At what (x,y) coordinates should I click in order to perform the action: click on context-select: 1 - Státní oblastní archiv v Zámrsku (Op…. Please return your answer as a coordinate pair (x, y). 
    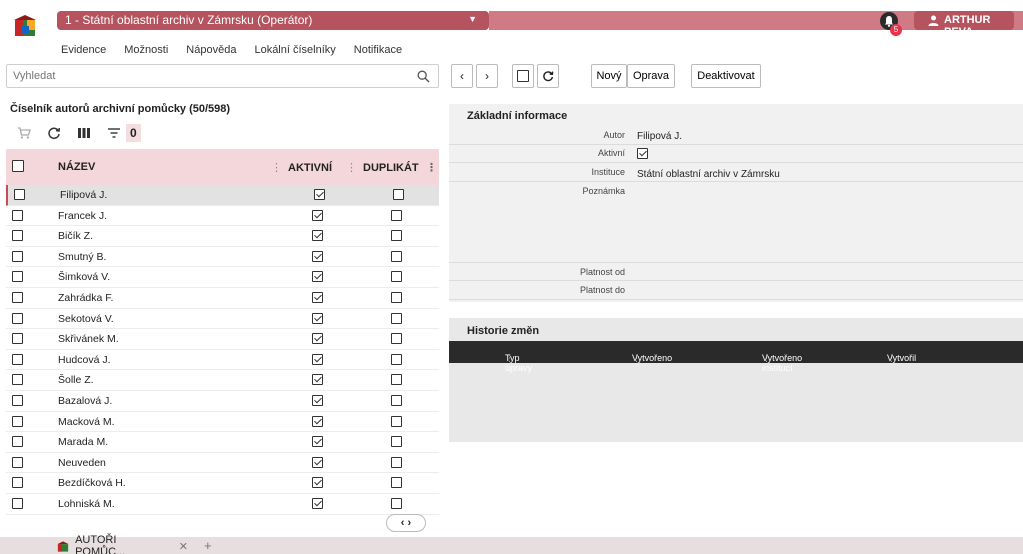
    Looking at the image, I should click on (273, 20).